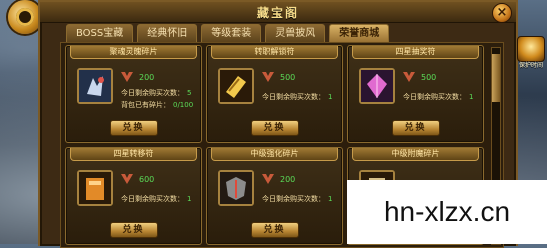 The height and width of the screenshot is (248, 547). I want to click on orange-book-icon, so click(95, 188).